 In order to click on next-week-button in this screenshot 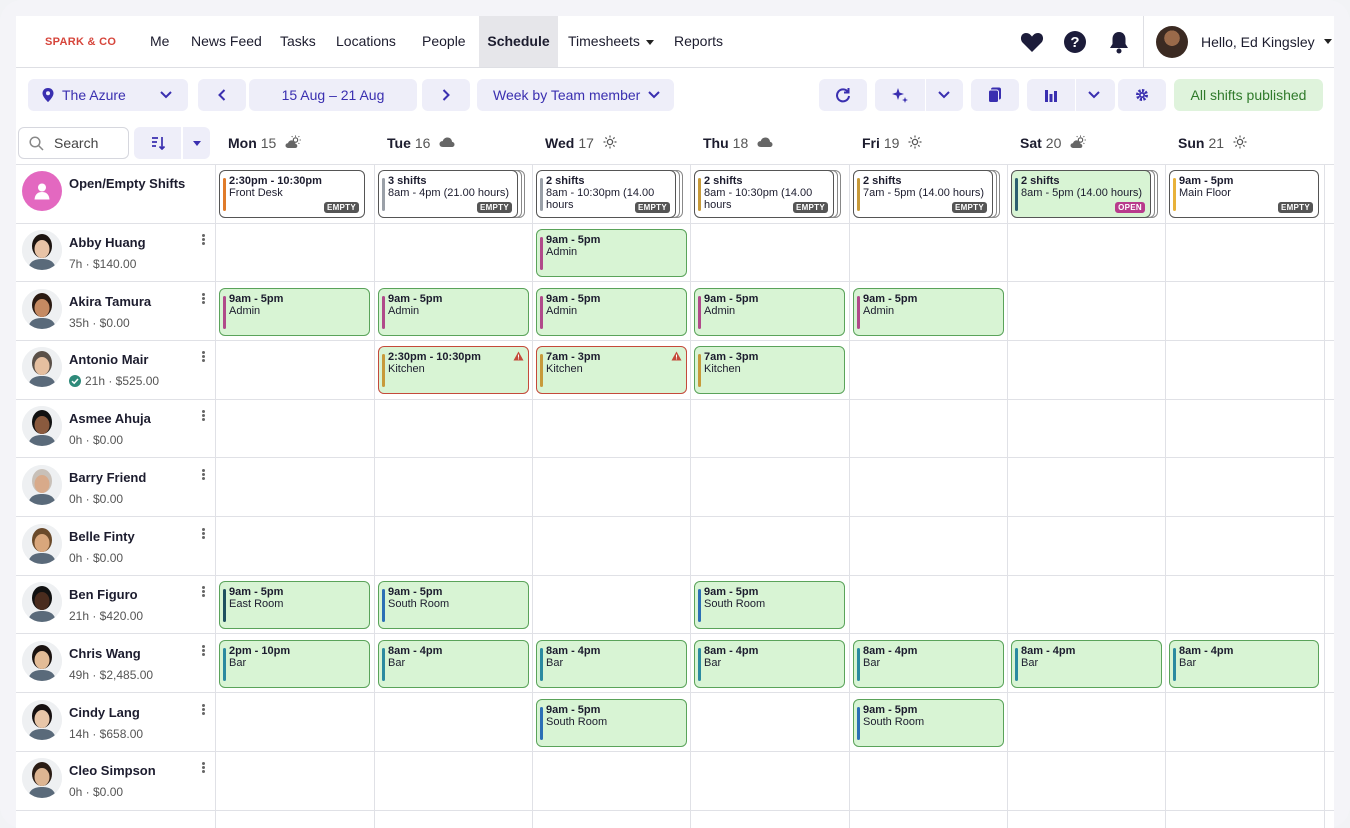, I will do `click(446, 95)`.